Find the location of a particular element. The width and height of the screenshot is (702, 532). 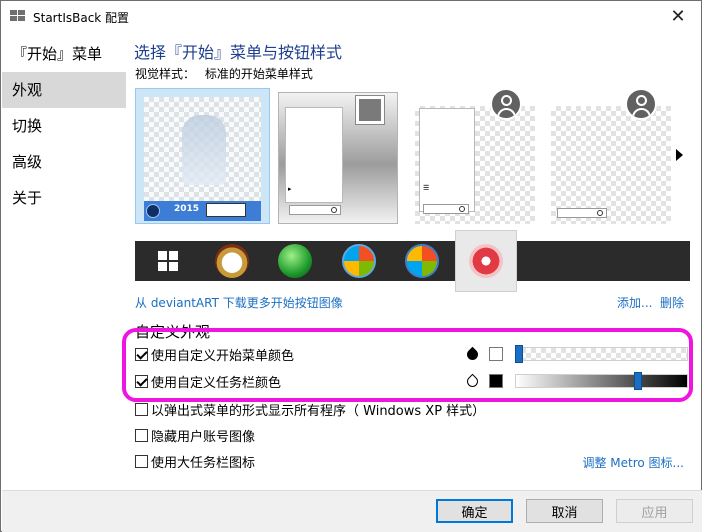

orb-clover is located at coordinates (295, 261).